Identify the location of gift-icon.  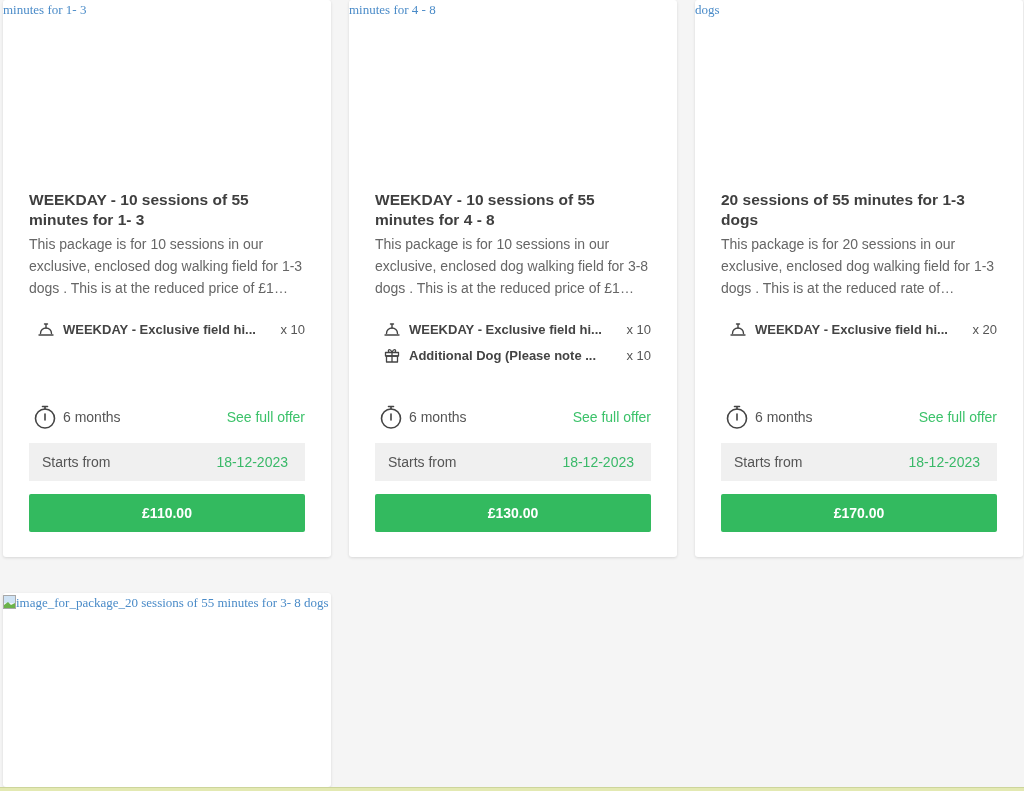
(392, 355).